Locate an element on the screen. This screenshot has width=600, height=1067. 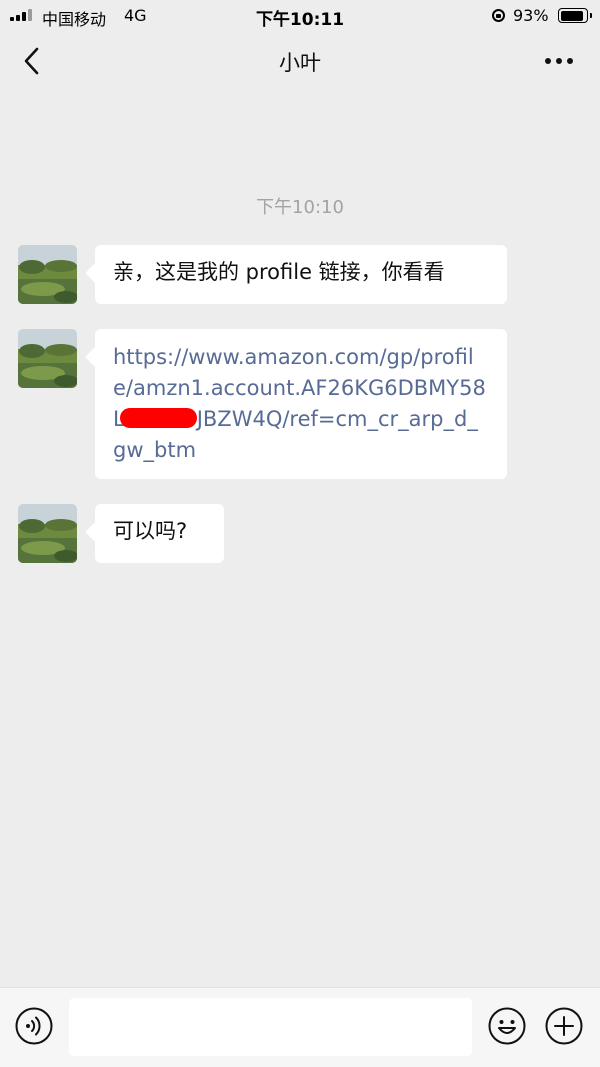
message-text: 可以吗? is located at coordinates (150, 531).